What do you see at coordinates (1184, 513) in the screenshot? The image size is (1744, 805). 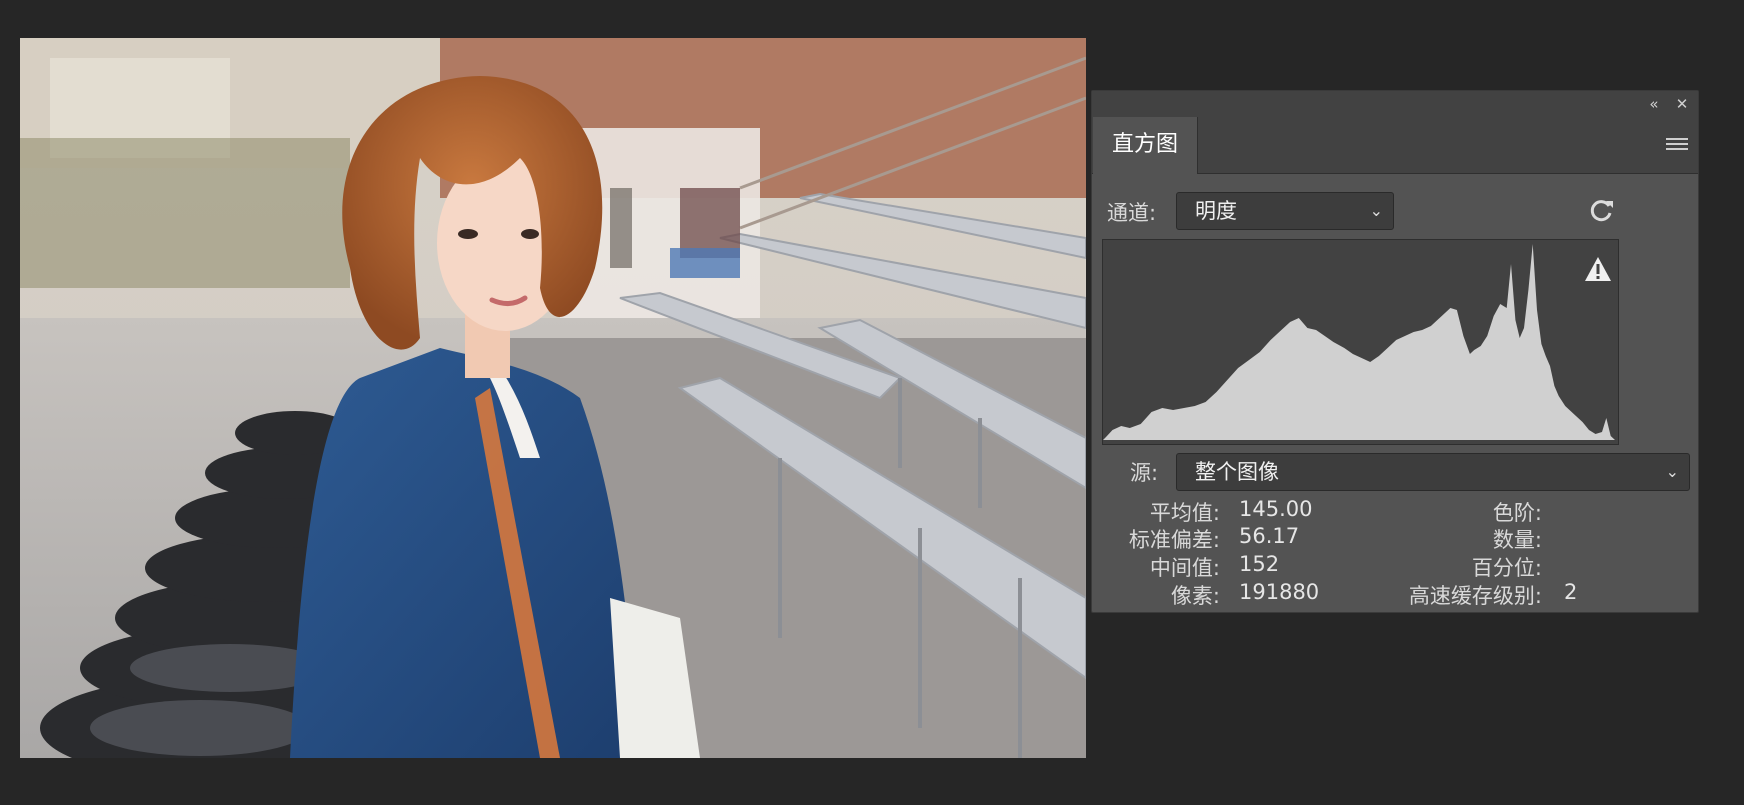 I see `mean-label: 平均值:` at bounding box center [1184, 513].